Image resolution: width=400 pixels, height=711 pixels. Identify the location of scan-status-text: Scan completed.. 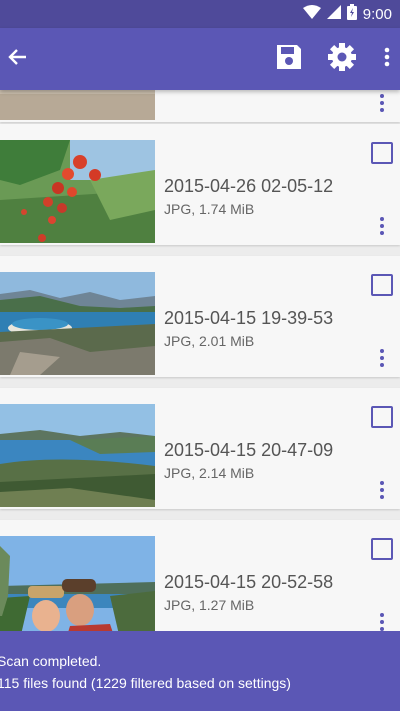
(51, 661).